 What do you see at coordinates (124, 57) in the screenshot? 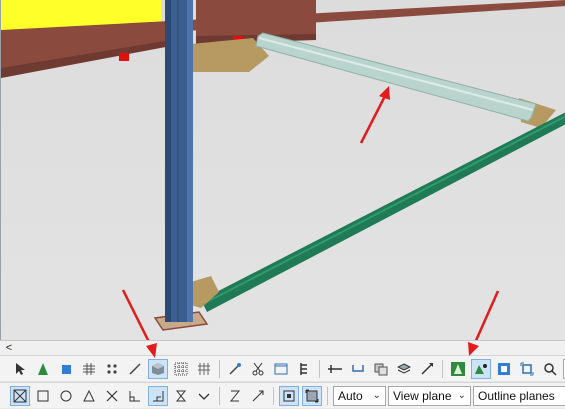
I see `bolt-marker` at bounding box center [124, 57].